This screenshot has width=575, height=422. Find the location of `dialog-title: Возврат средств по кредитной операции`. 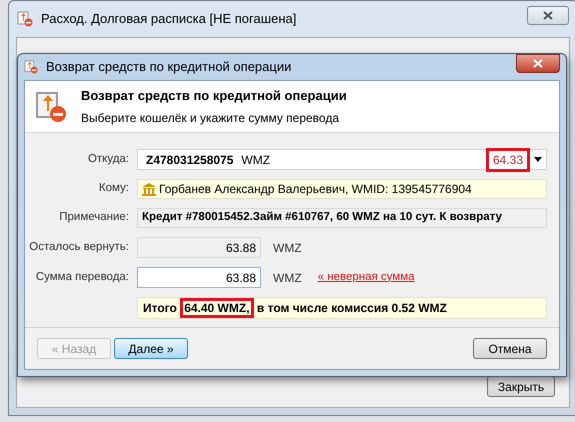

dialog-title: Возврат средств по кредитной операции is located at coordinates (169, 67).